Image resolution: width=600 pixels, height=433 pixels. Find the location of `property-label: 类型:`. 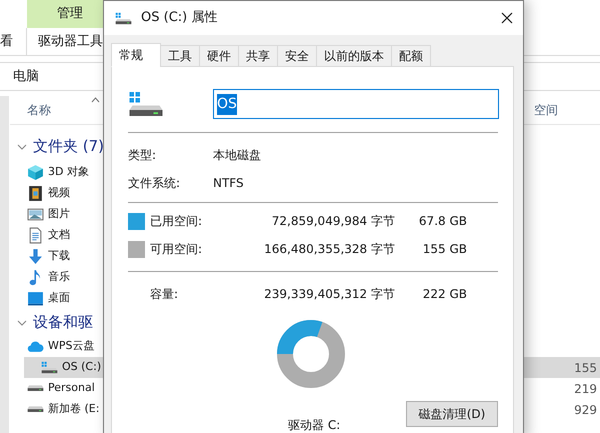

property-label: 类型: is located at coordinates (143, 155).